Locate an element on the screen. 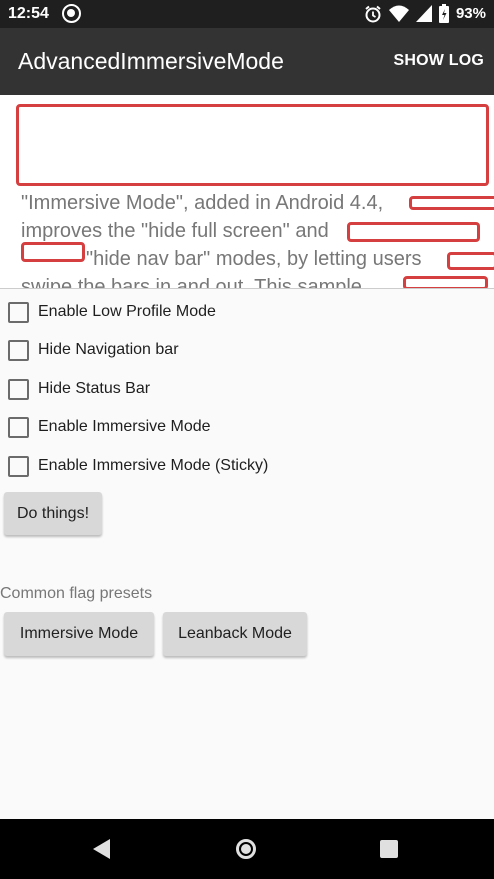  status-bar: 12:54 93% is located at coordinates (247, 14).